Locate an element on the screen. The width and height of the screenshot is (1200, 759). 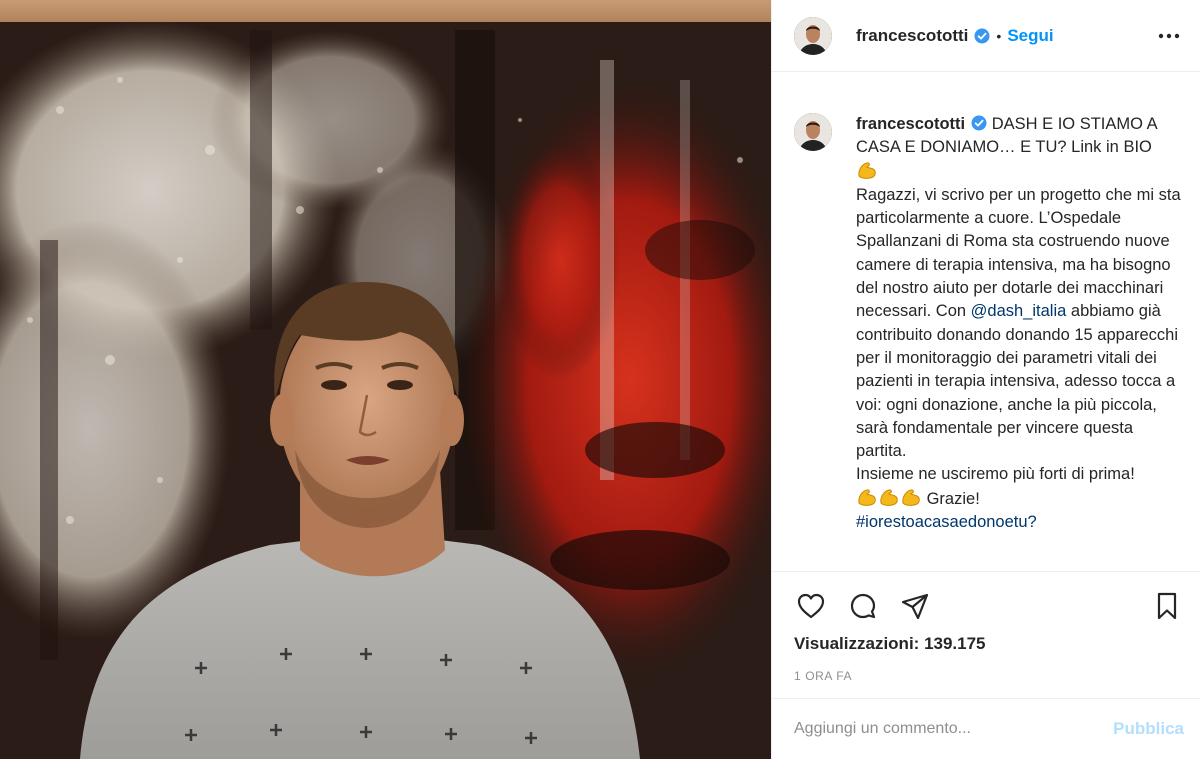
post-timestamp: 1 ora fa is located at coordinates (986, 676).